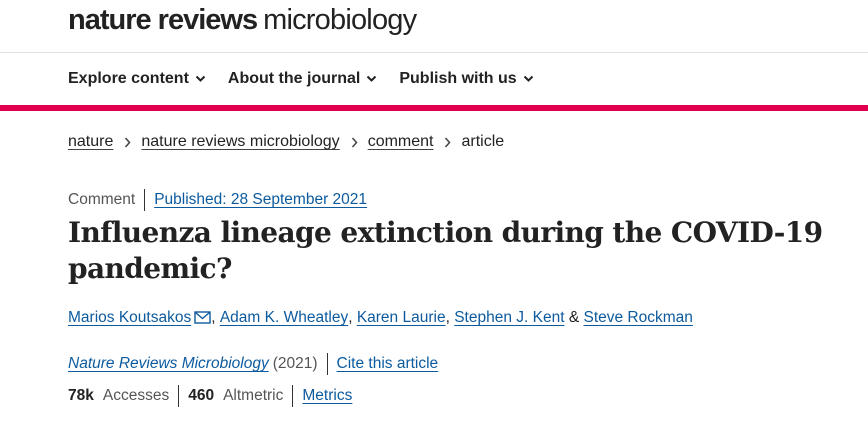 This screenshot has height=421, width=868. Describe the element at coordinates (509, 318) in the screenshot. I see `author-link: Stephen J. Kent` at that location.